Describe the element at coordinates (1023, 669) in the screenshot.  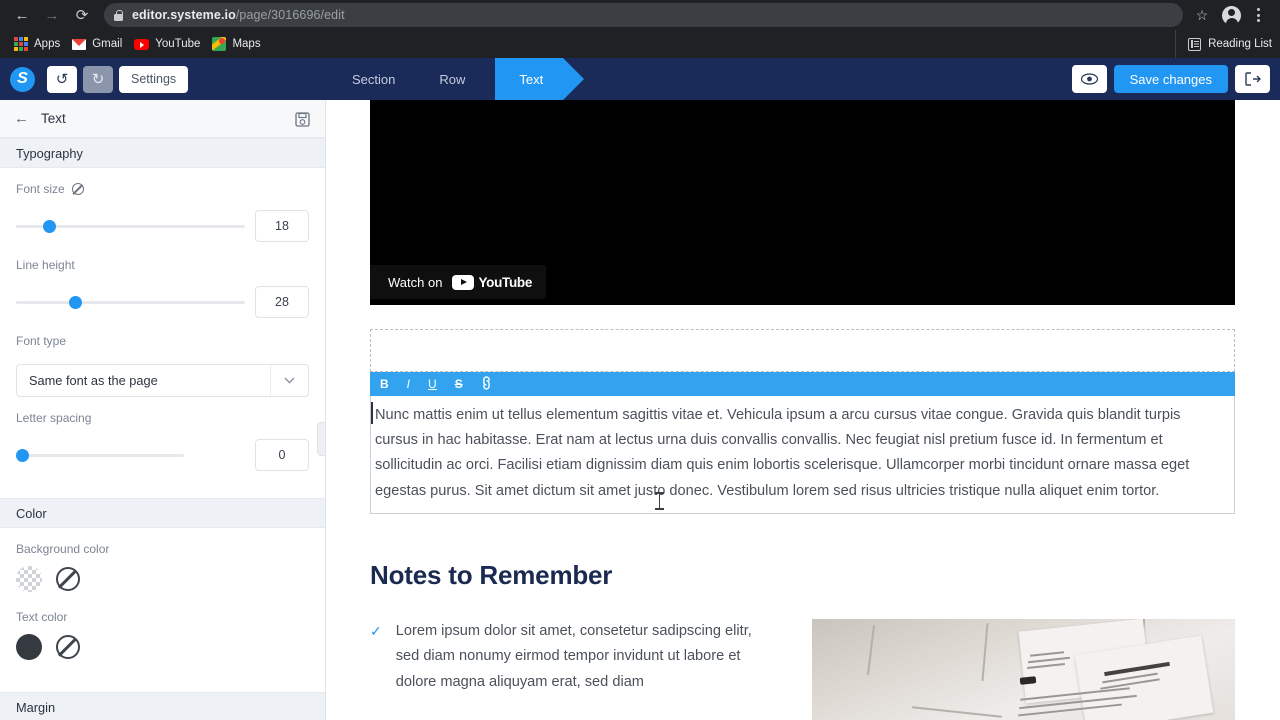
I see `notes-photo-image` at that location.